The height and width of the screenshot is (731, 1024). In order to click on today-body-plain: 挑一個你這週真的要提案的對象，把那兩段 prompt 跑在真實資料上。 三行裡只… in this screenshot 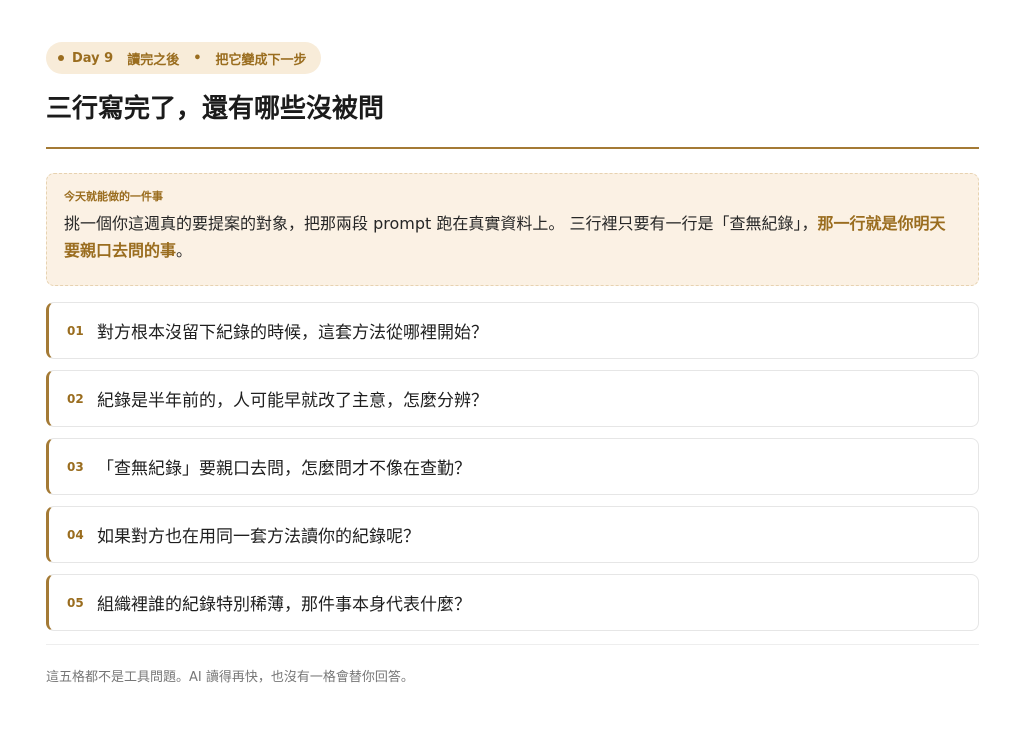, I will do `click(441, 223)`.